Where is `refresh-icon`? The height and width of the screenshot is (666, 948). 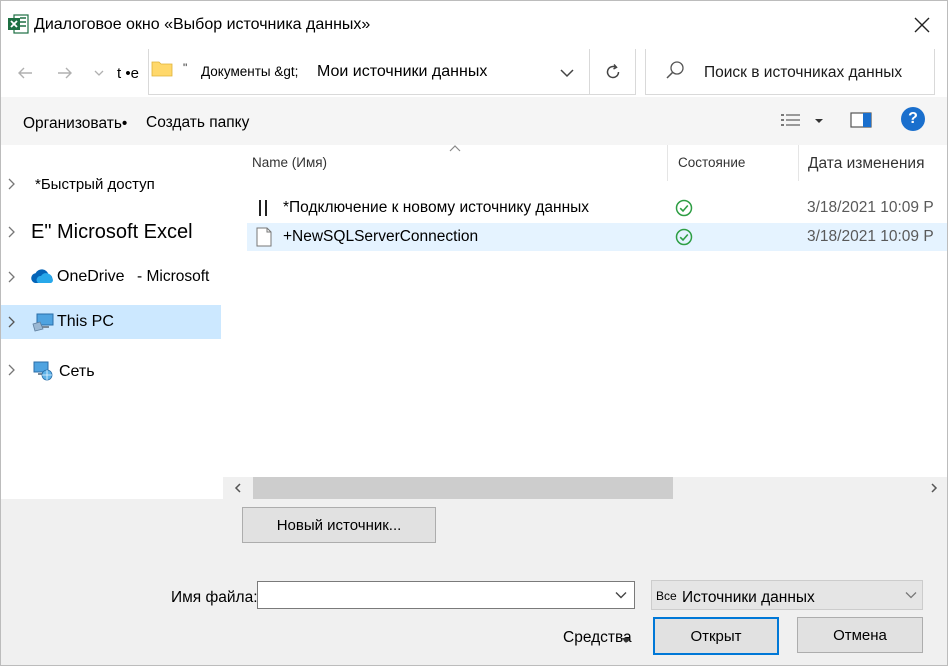 refresh-icon is located at coordinates (612, 70).